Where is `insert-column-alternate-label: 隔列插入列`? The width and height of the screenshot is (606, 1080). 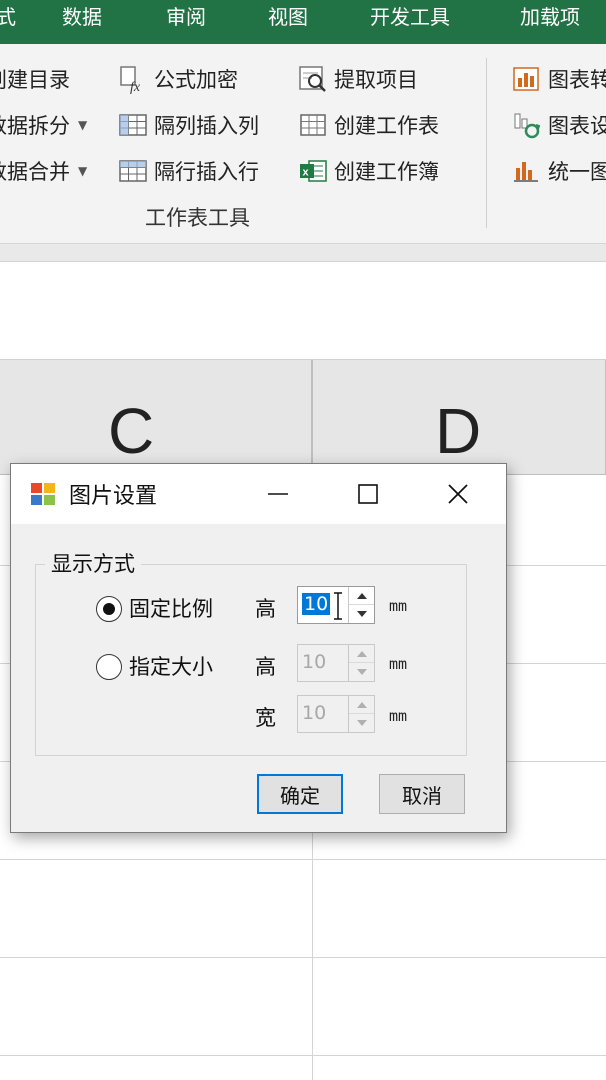 insert-column-alternate-label: 隔列插入列 is located at coordinates (206, 126).